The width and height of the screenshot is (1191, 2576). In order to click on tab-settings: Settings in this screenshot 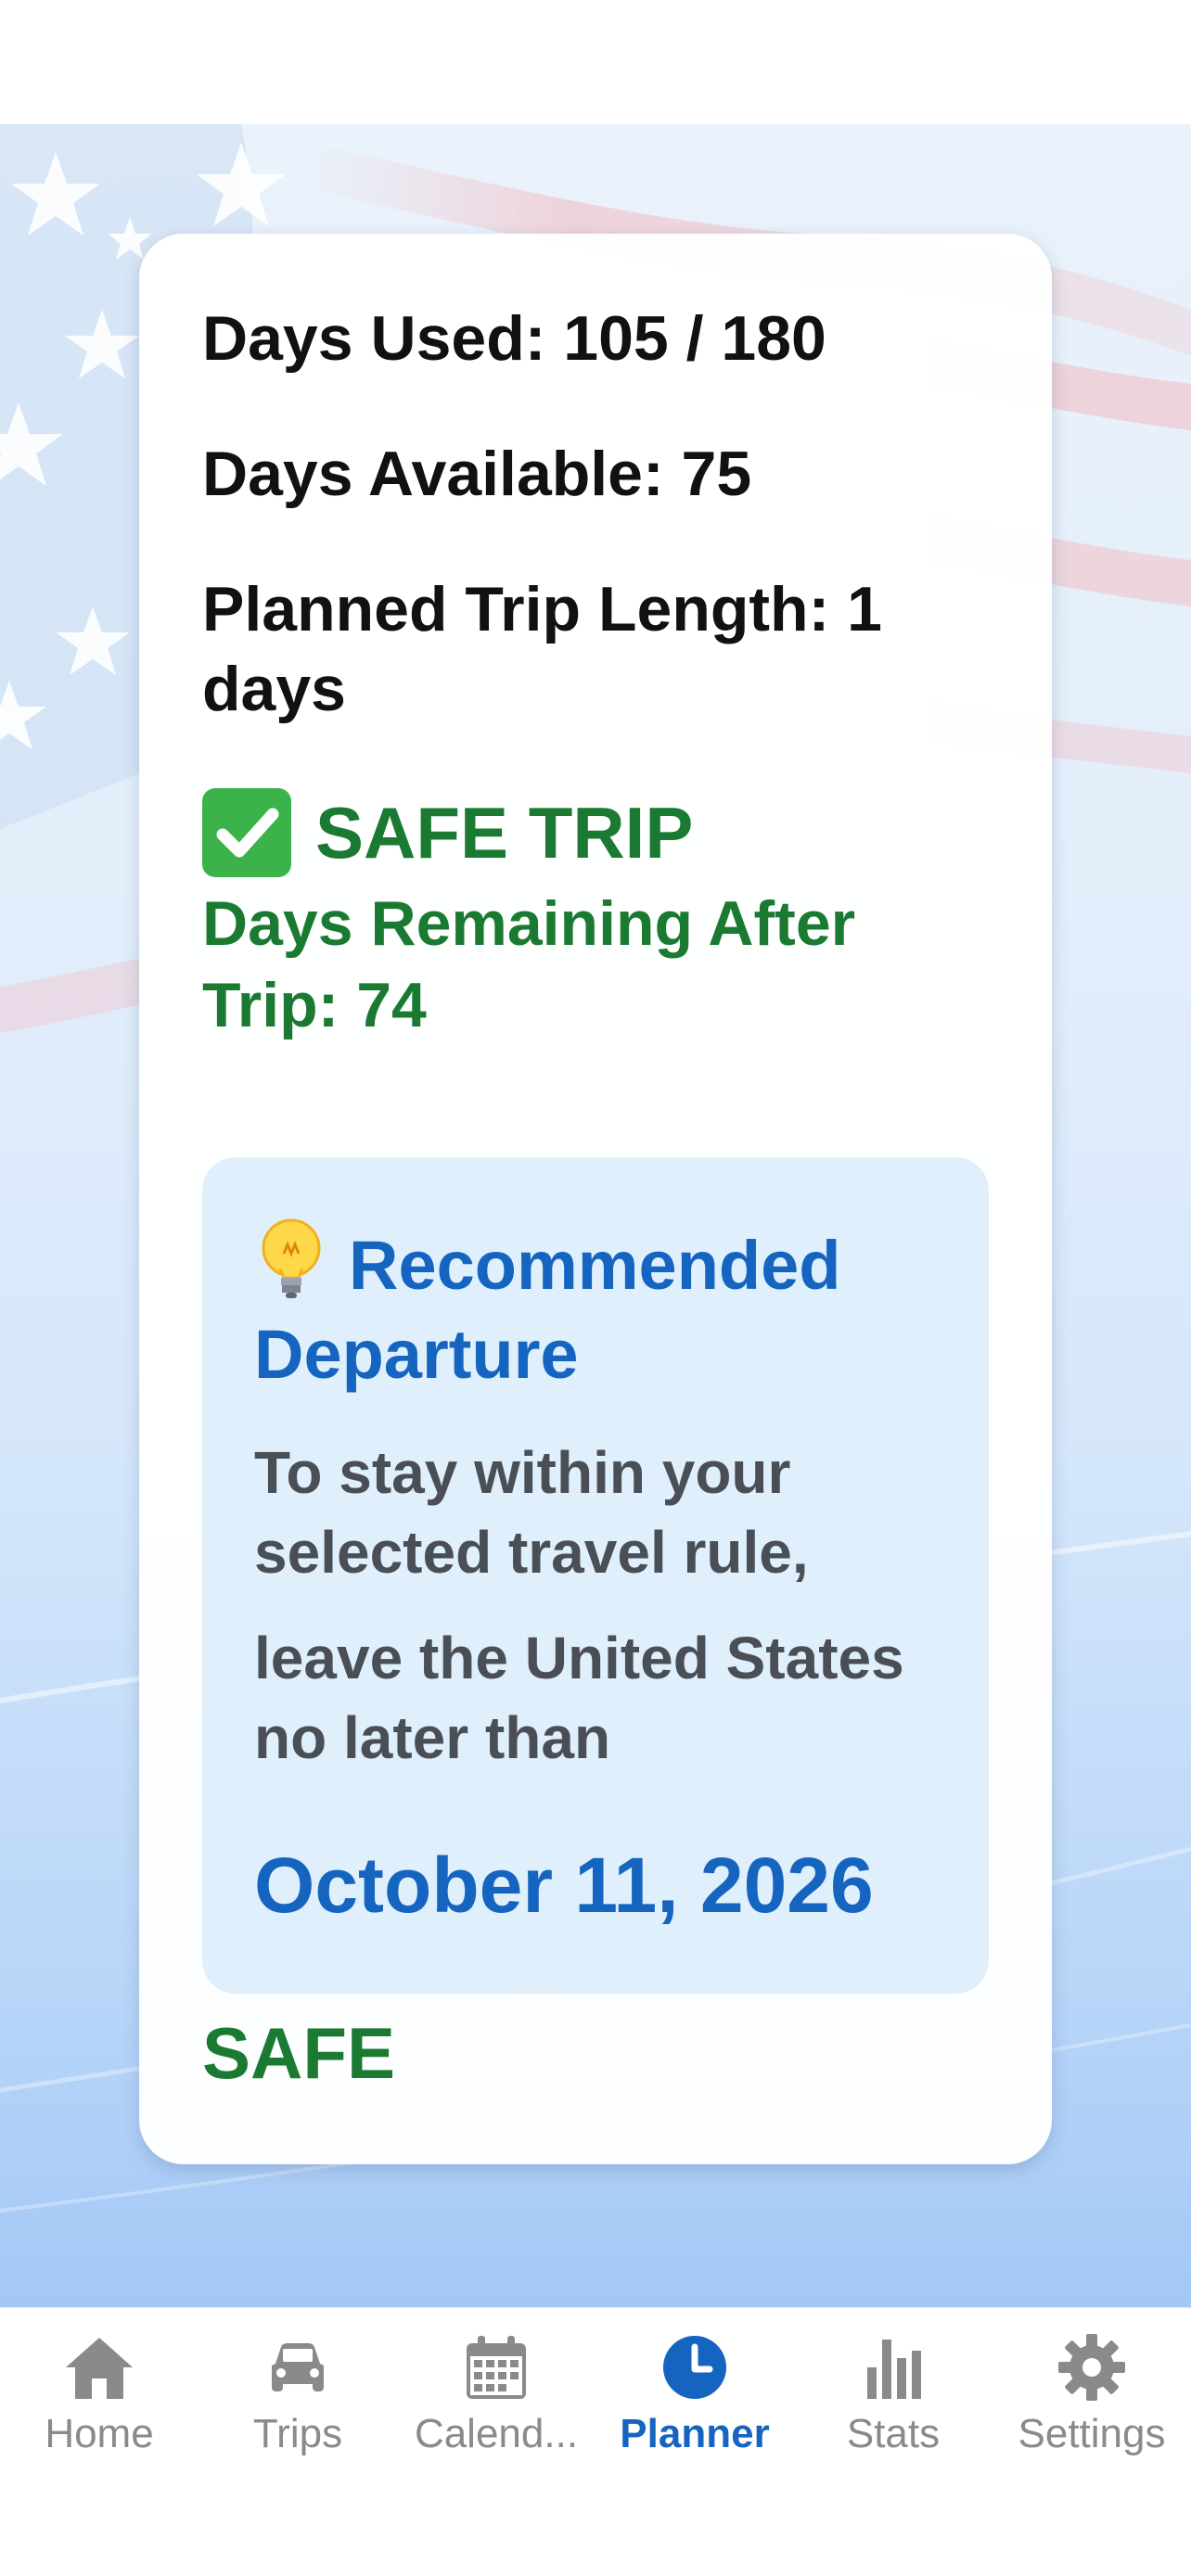, I will do `click(1091, 2400)`.